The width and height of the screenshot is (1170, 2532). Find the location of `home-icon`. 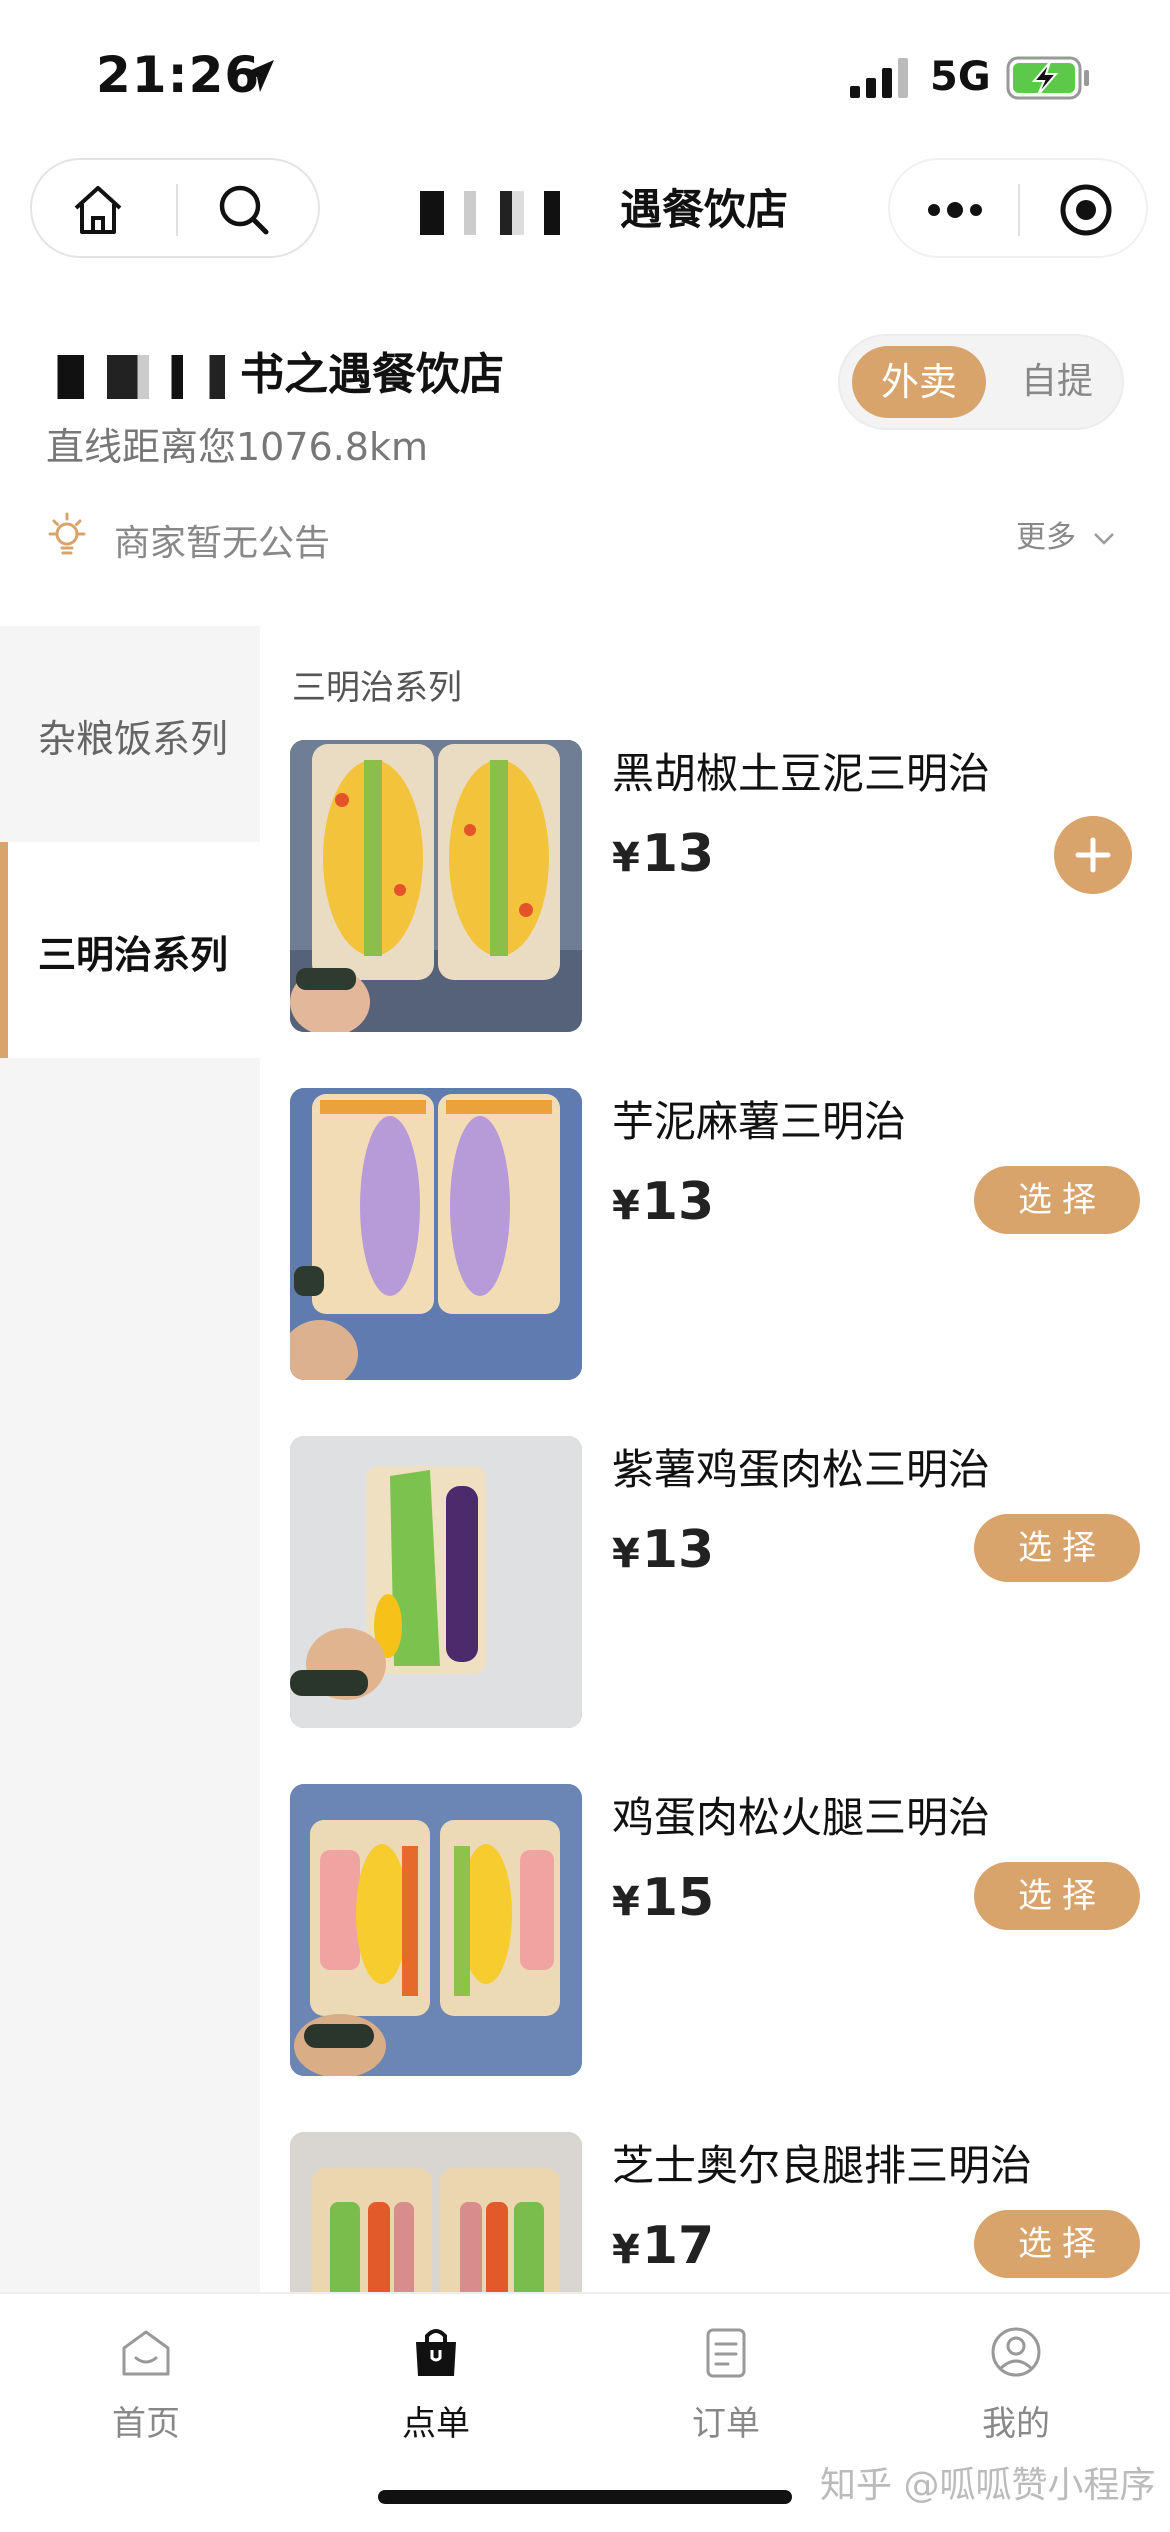

home-icon is located at coordinates (98, 210).